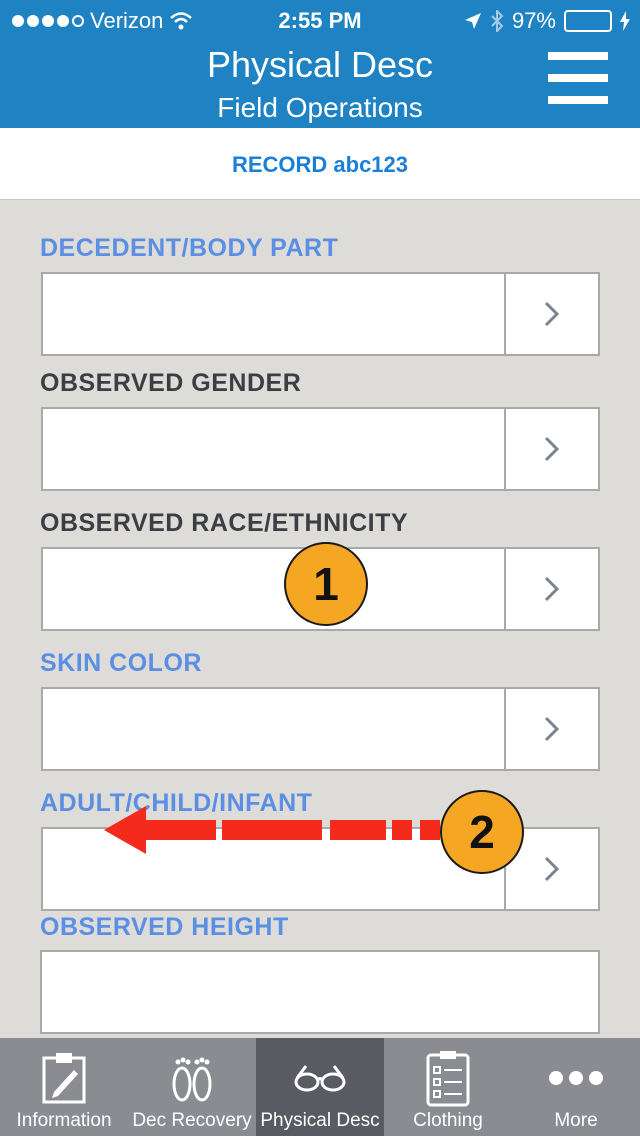 This screenshot has height=1136, width=640. Describe the element at coordinates (576, 1120) in the screenshot. I see `tab-label: More` at that location.